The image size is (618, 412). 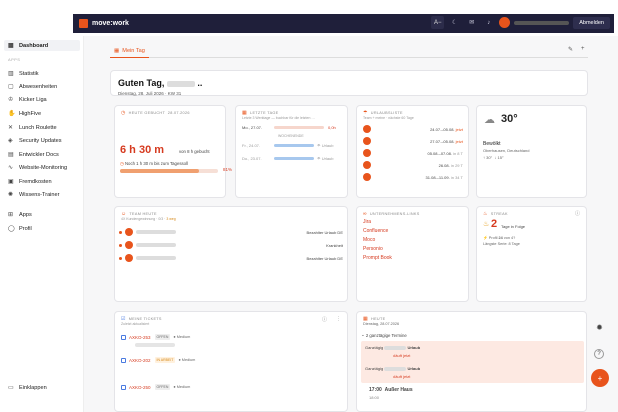 I want to click on link-jira: Jira, so click(x=367, y=222).